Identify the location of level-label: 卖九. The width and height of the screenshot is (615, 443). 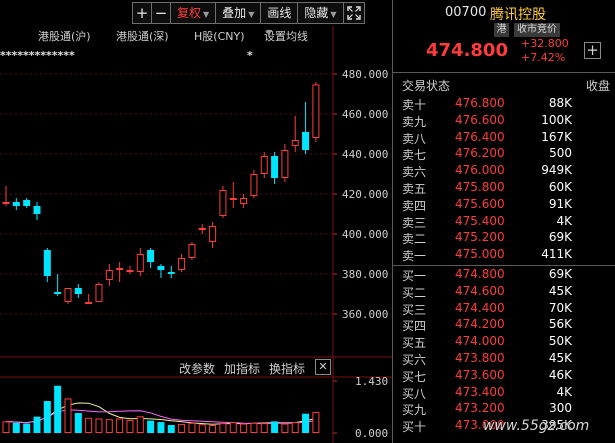
(414, 121).